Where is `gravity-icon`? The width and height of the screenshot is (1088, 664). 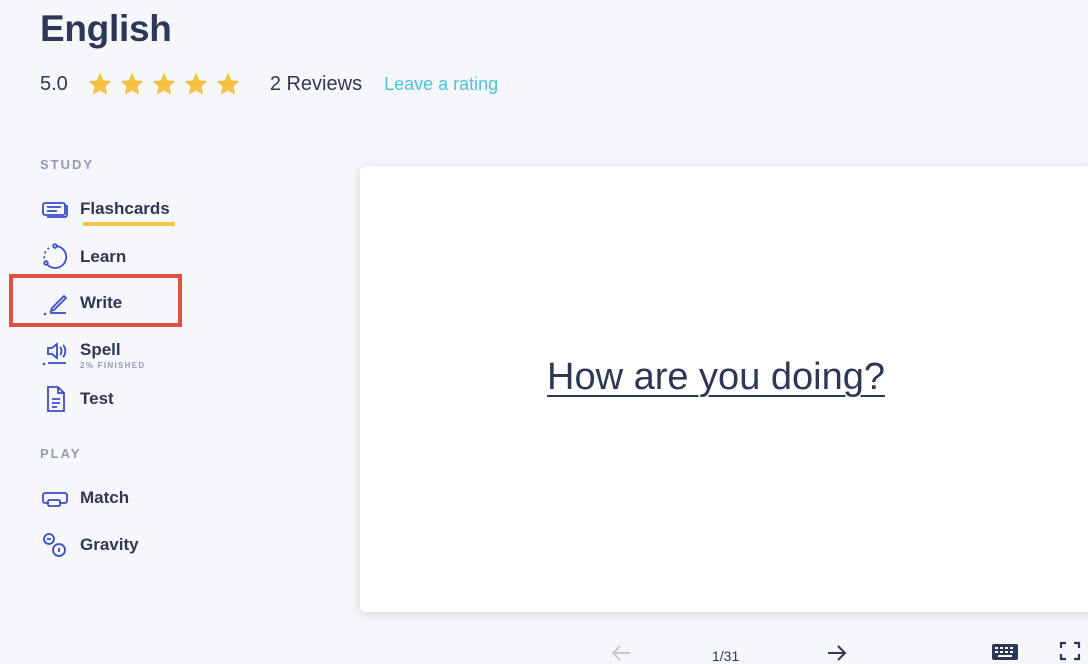
gravity-icon is located at coordinates (55, 545).